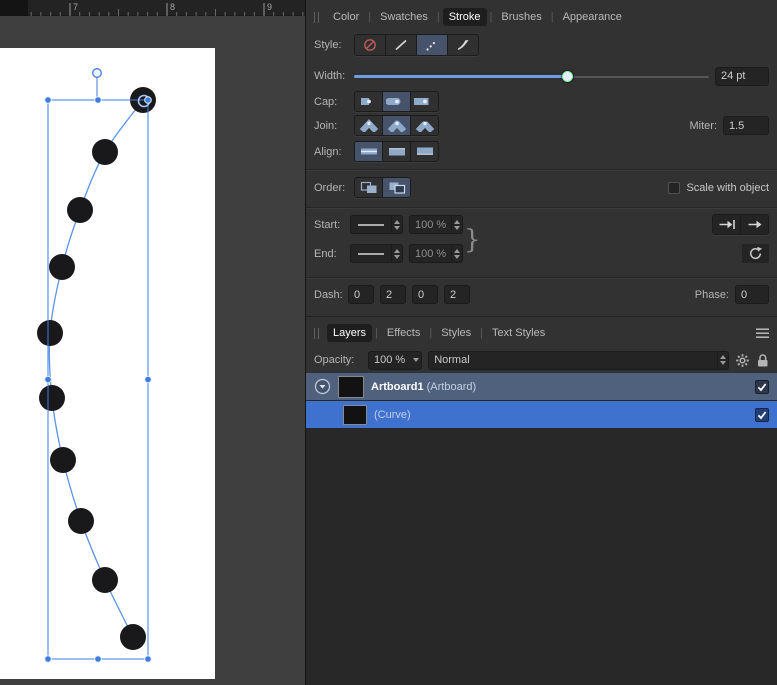  I want to click on start-row: Start: 100 %, so click(541, 224).